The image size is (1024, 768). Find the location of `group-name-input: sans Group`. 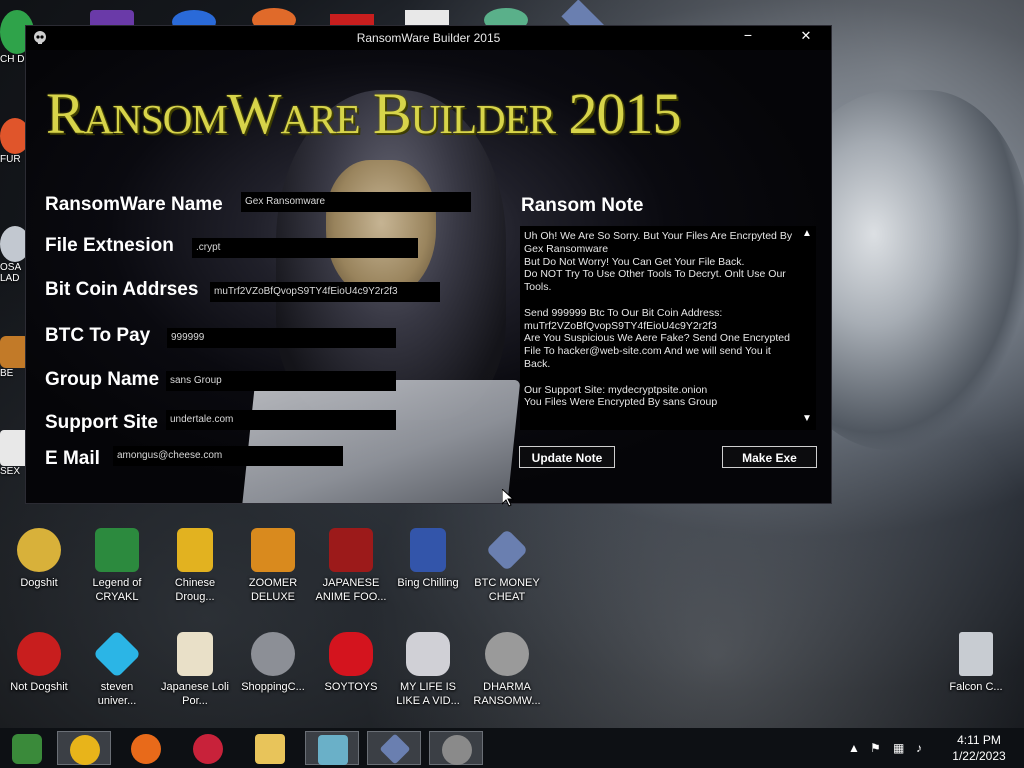

group-name-input: sans Group is located at coordinates (281, 381).